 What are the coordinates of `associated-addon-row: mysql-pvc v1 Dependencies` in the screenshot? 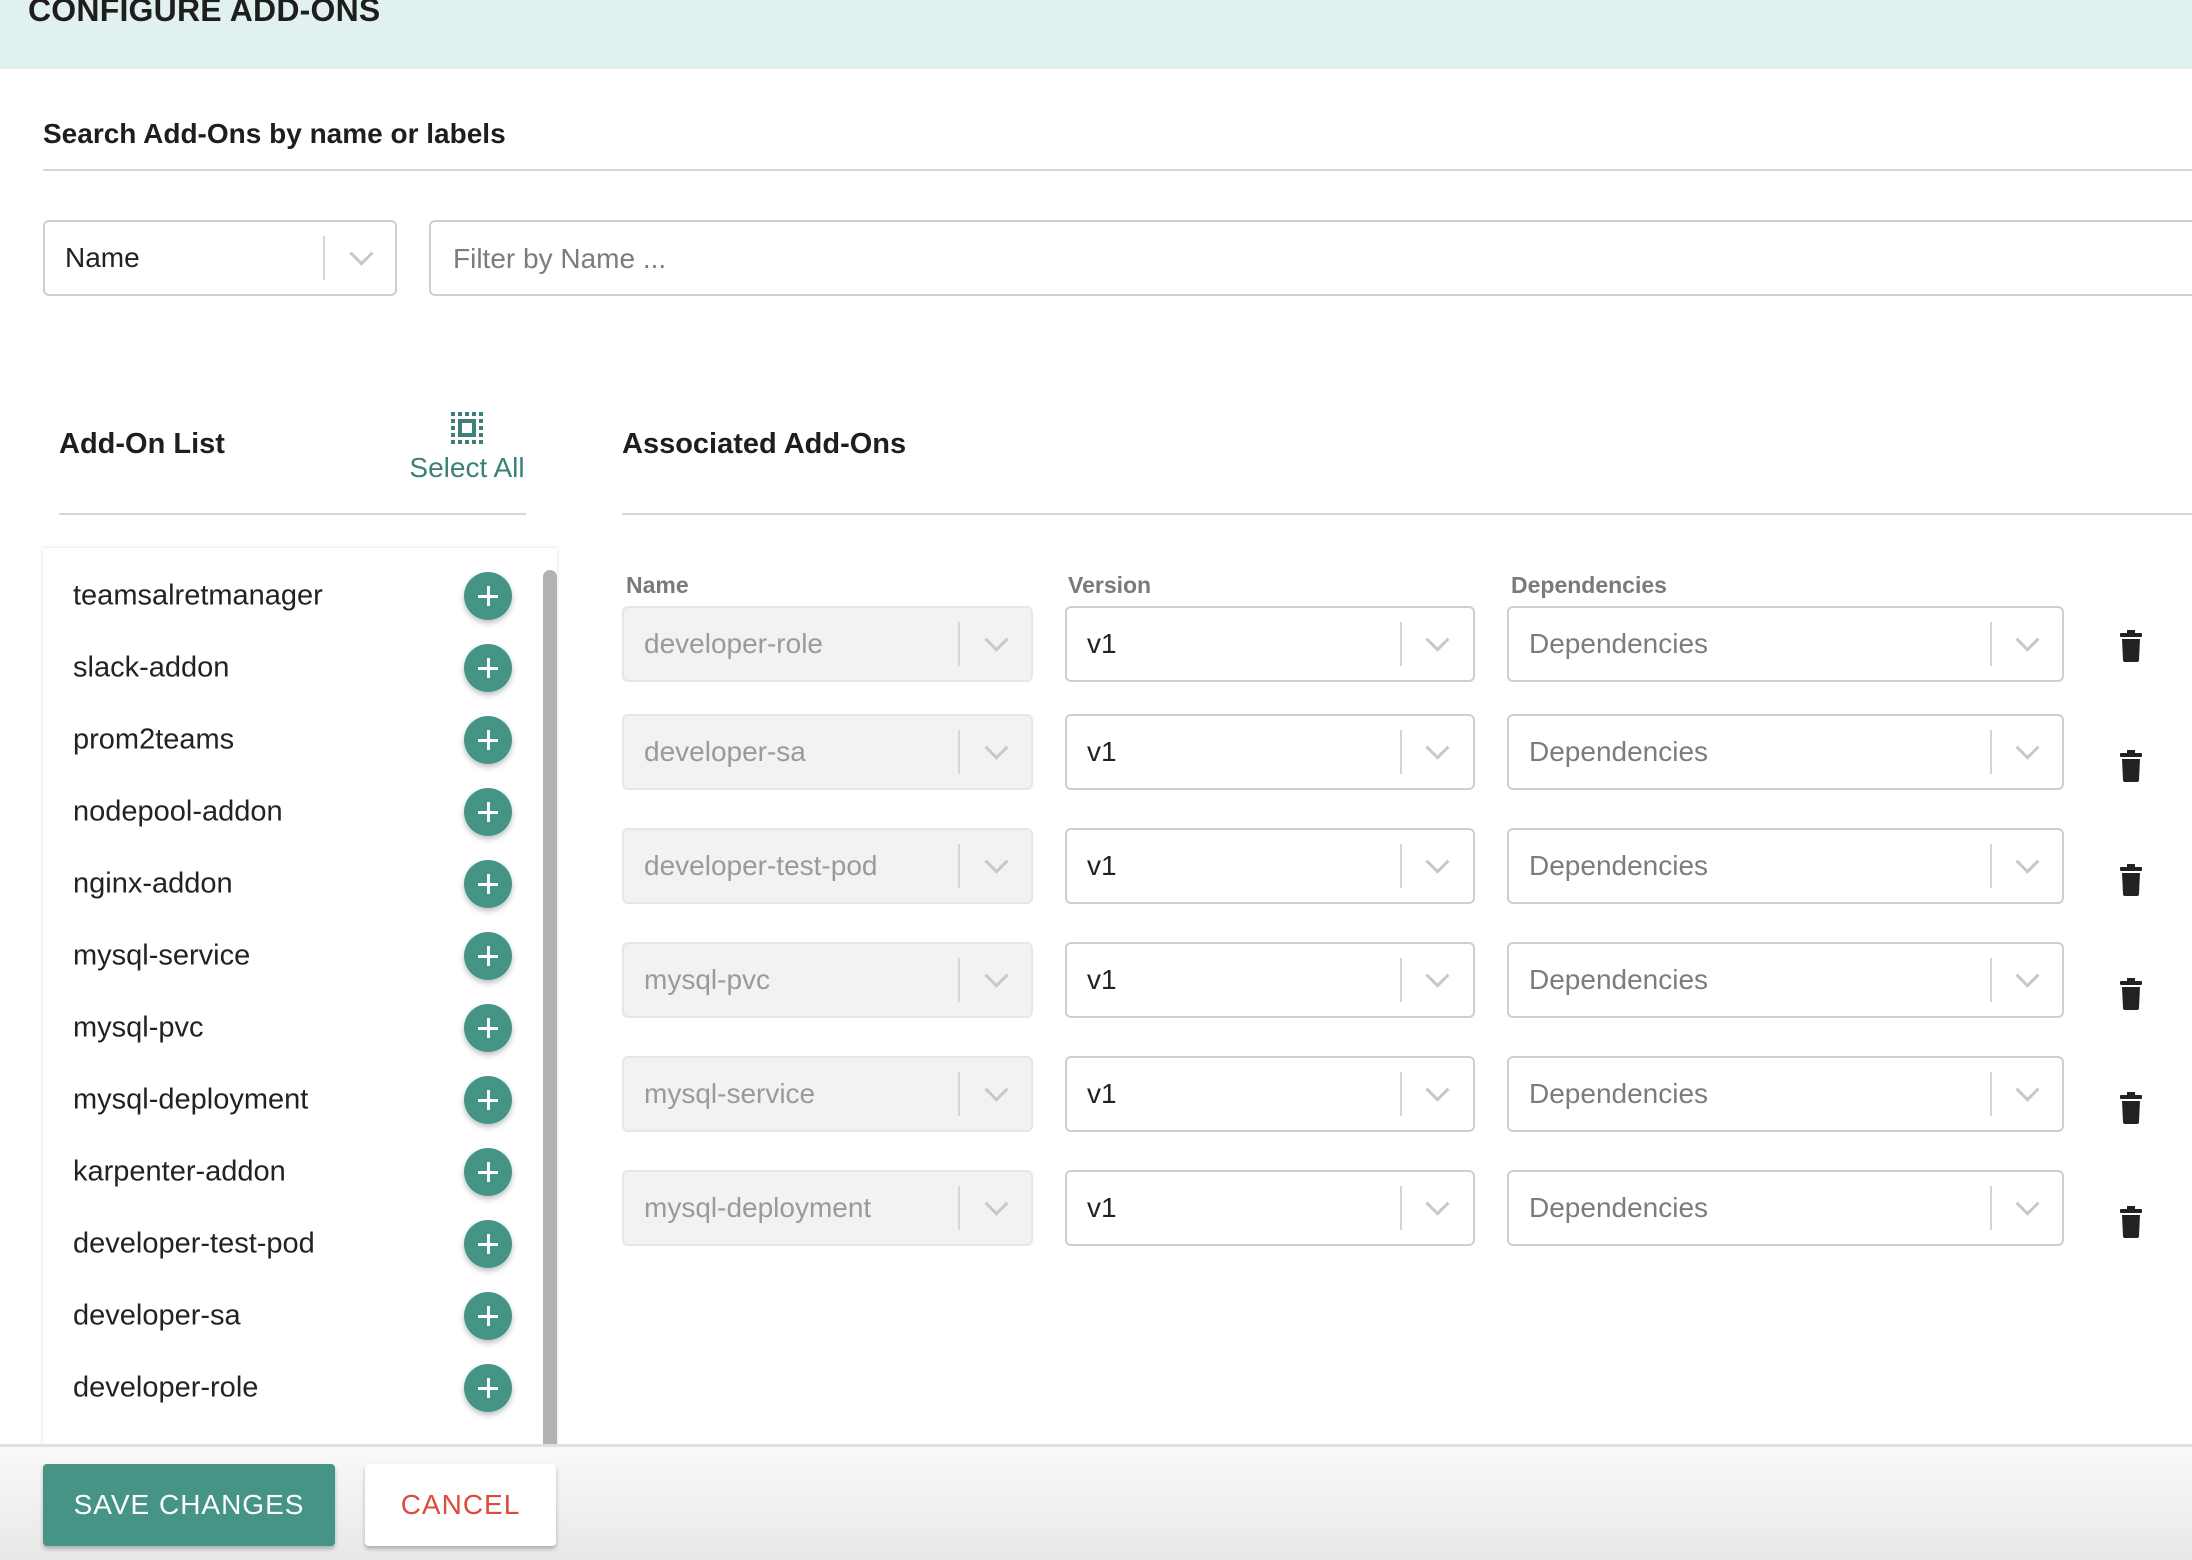 It's located at (1096, 980).